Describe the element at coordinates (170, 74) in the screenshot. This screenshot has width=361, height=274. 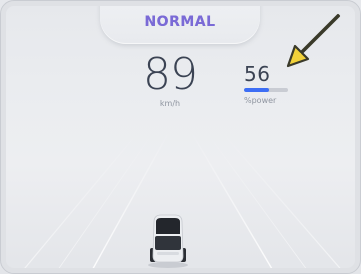
I see `speed-readout: 89` at that location.